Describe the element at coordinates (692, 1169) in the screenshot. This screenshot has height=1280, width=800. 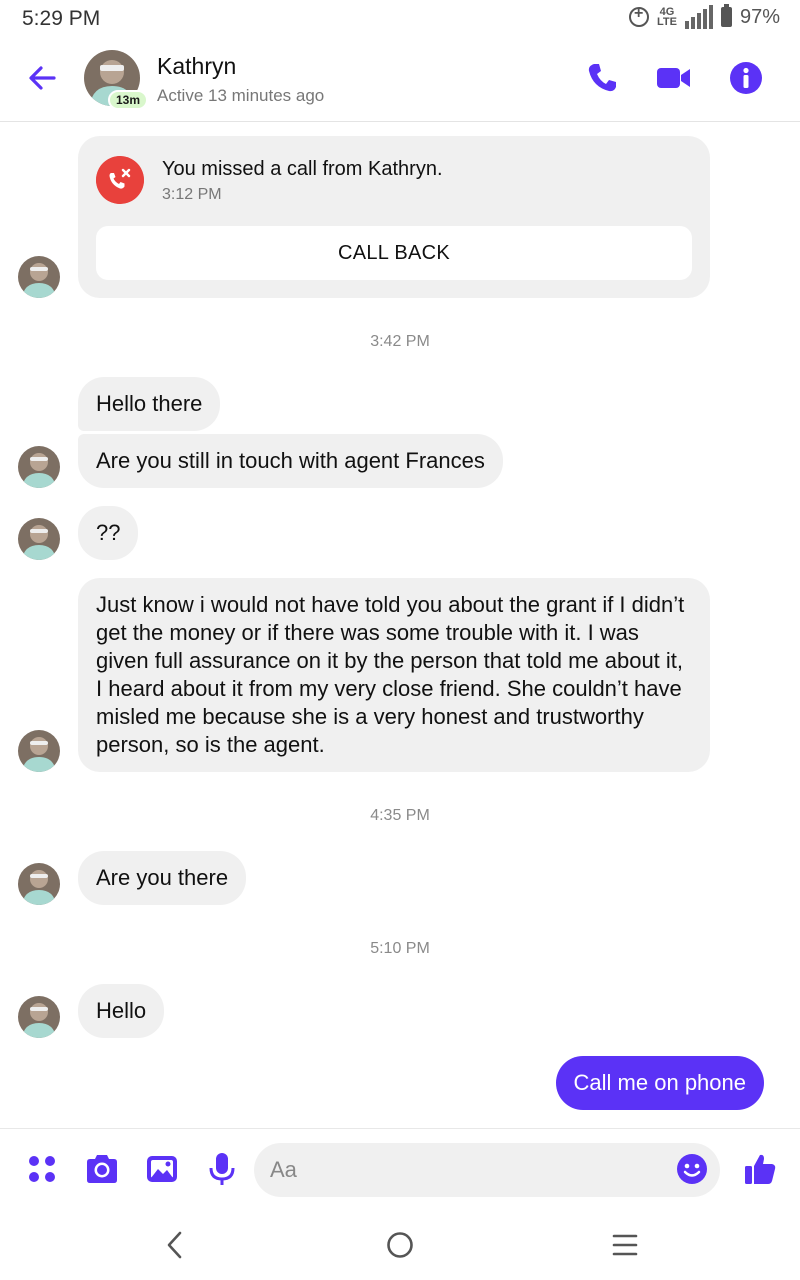
I see `emoji-icon` at that location.